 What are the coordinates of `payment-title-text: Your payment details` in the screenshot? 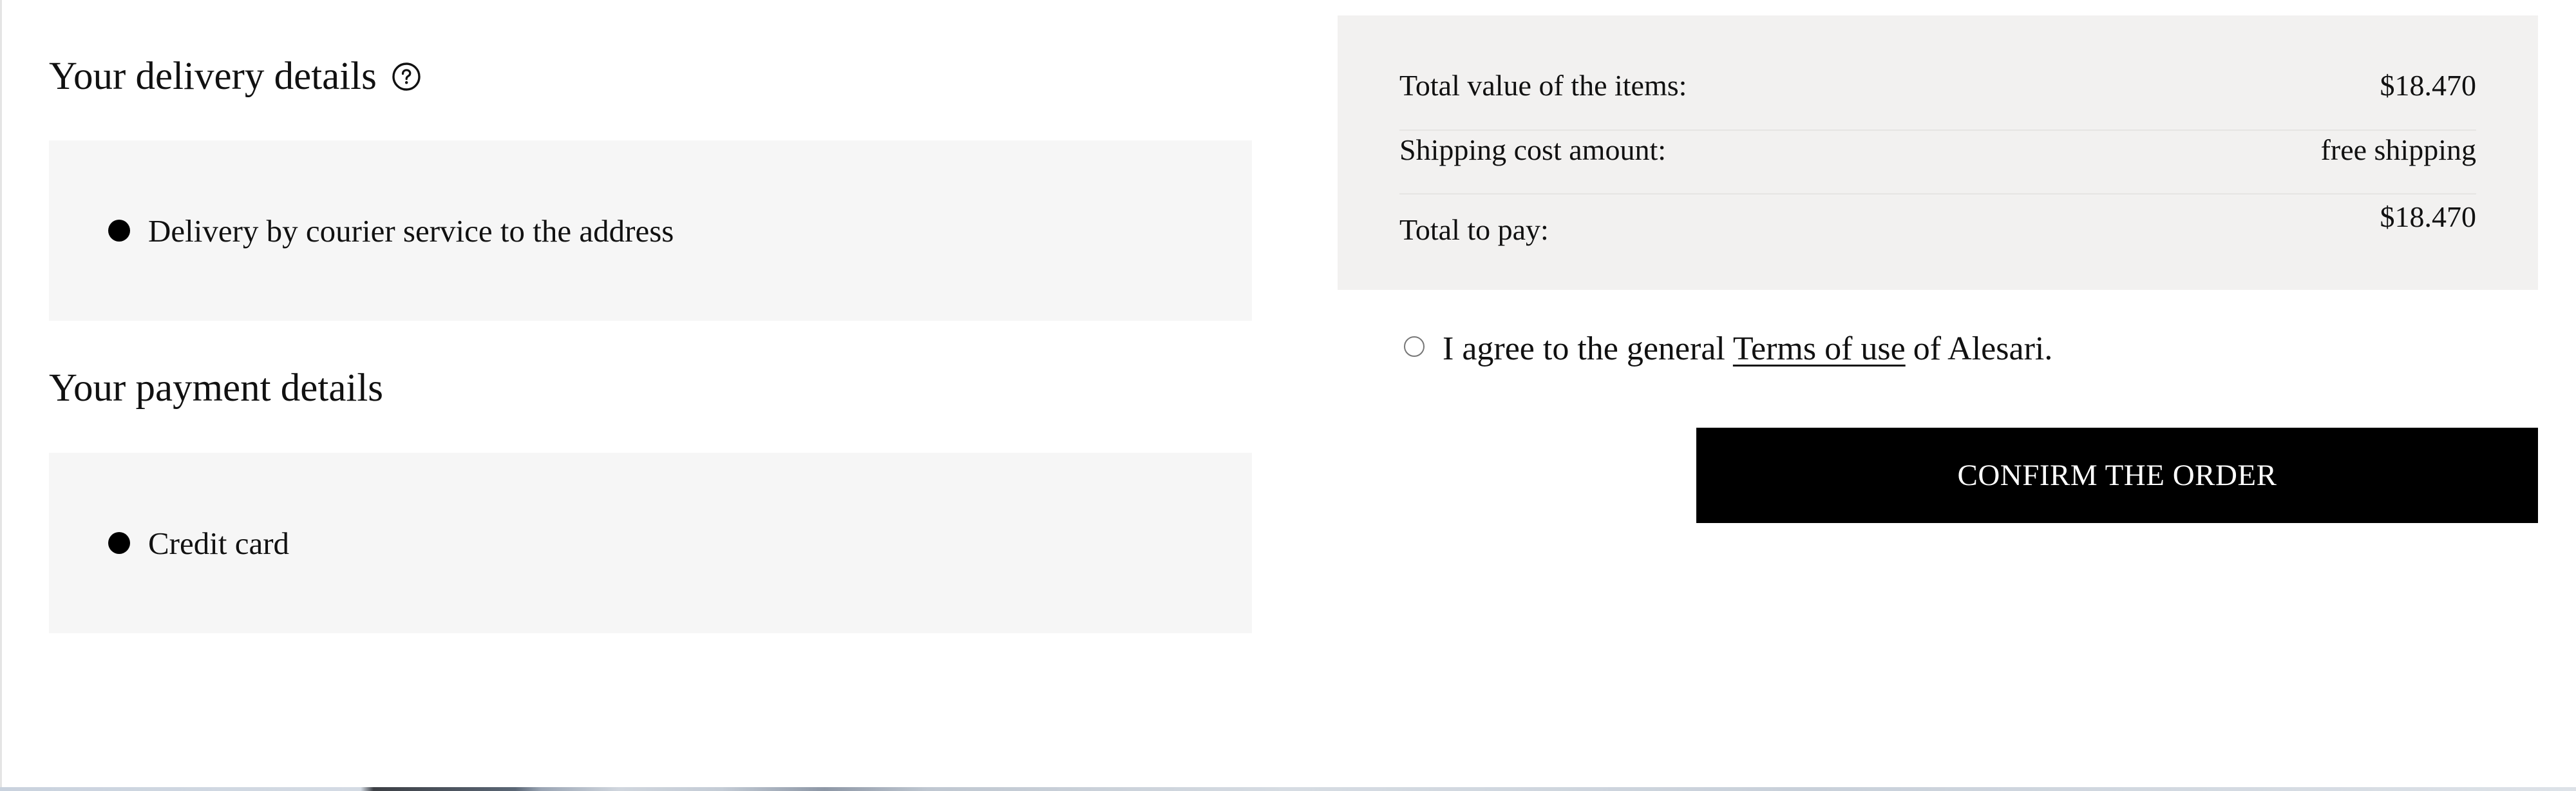 It's located at (216, 388).